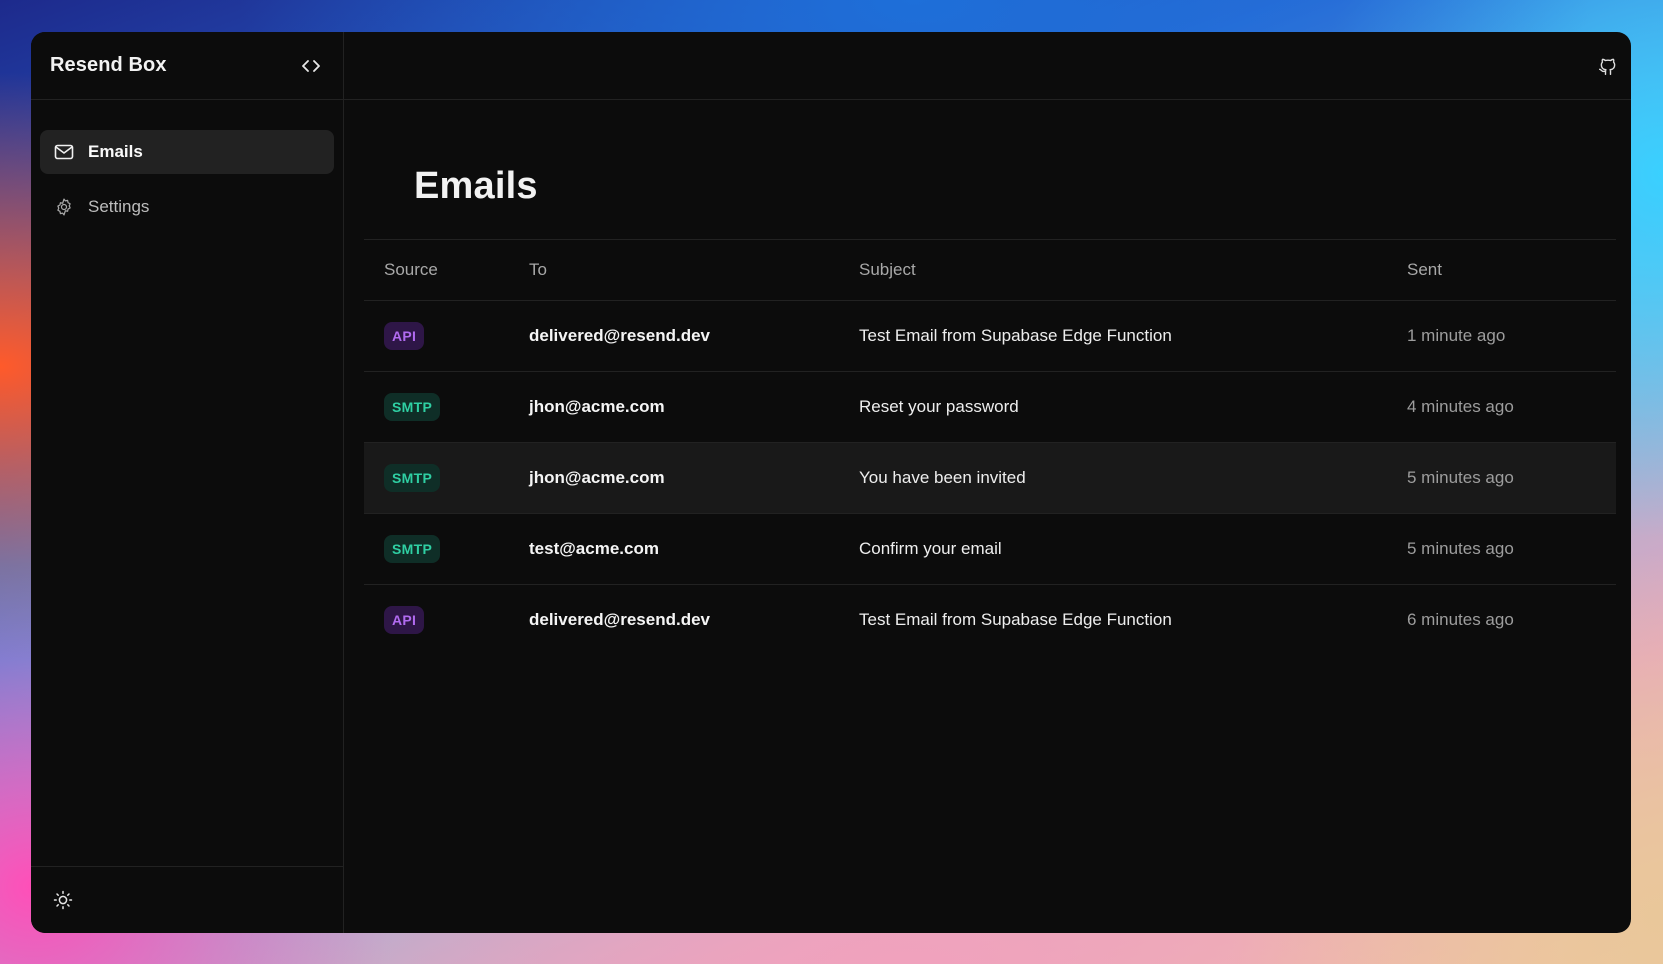 The width and height of the screenshot is (1663, 964). I want to click on app-title: Resend Box, so click(108, 65).